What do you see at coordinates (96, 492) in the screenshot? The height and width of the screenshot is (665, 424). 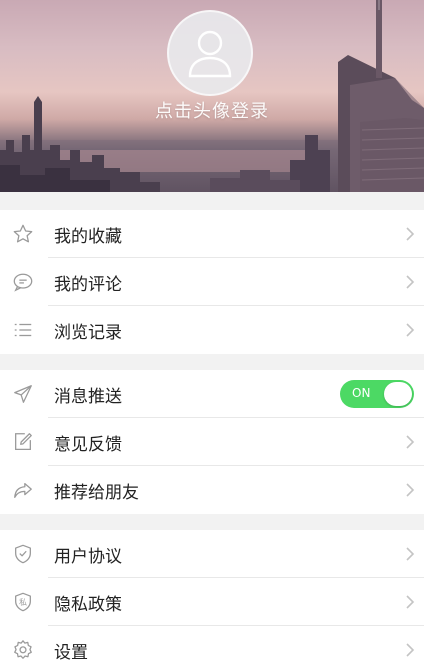 I see `menu-item-label: 推荐给朋友` at bounding box center [96, 492].